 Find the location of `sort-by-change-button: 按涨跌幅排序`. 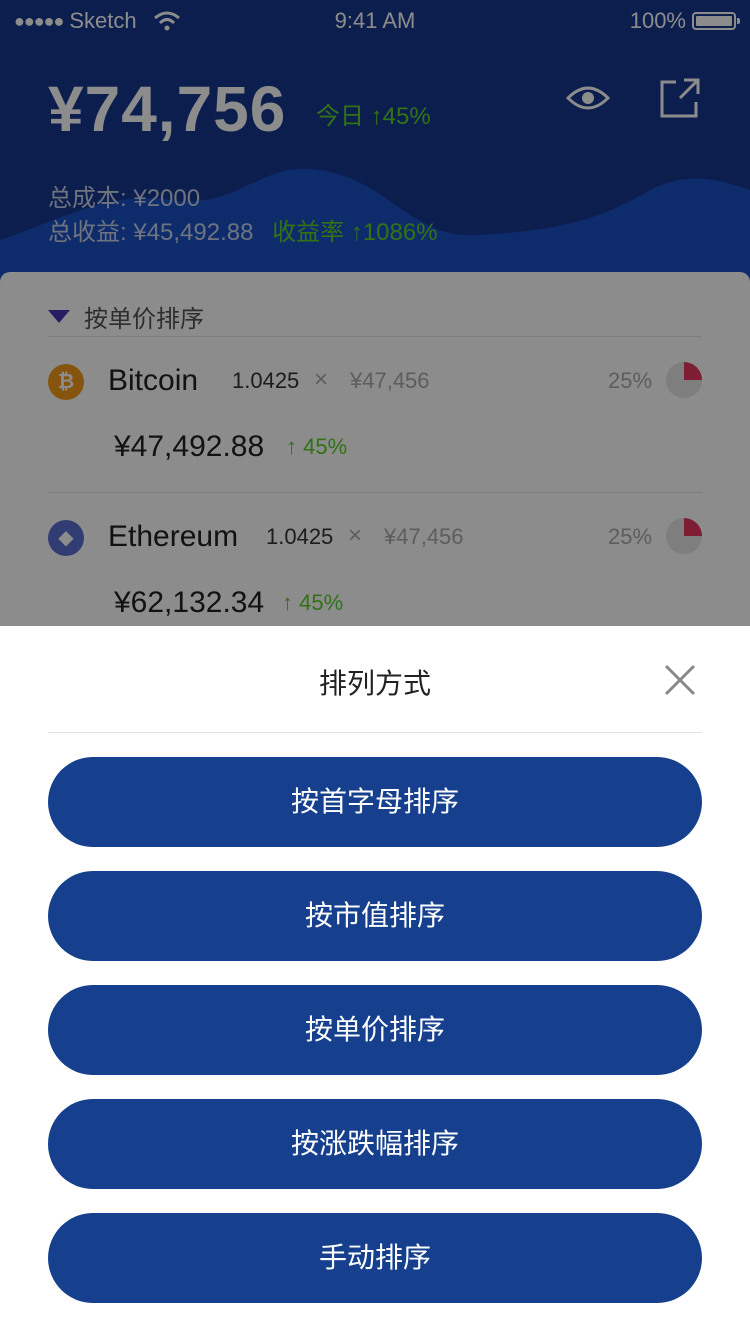

sort-by-change-button: 按涨跌幅排序 is located at coordinates (375, 1144).